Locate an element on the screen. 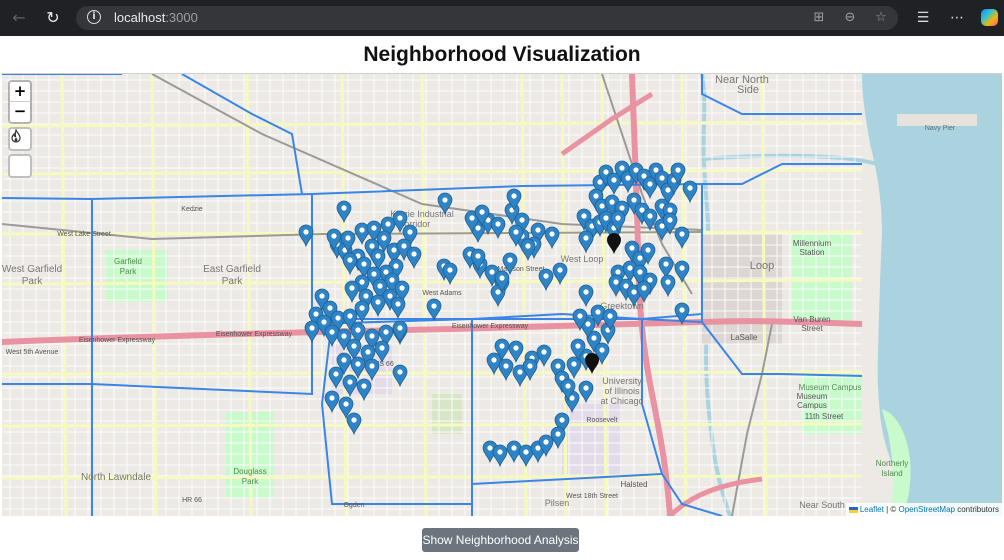 This screenshot has height=560, width=1004. map-label-northerly: Northerly is located at coordinates (892, 463).